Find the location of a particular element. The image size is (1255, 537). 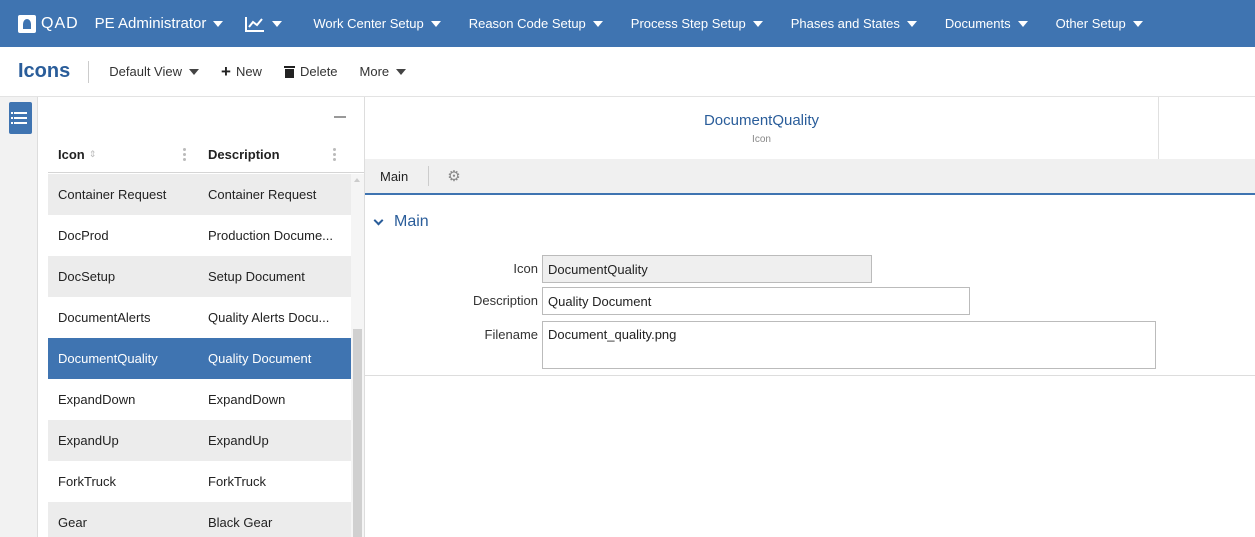

table-row: ExpandUp ExpandUp is located at coordinates (199, 440).